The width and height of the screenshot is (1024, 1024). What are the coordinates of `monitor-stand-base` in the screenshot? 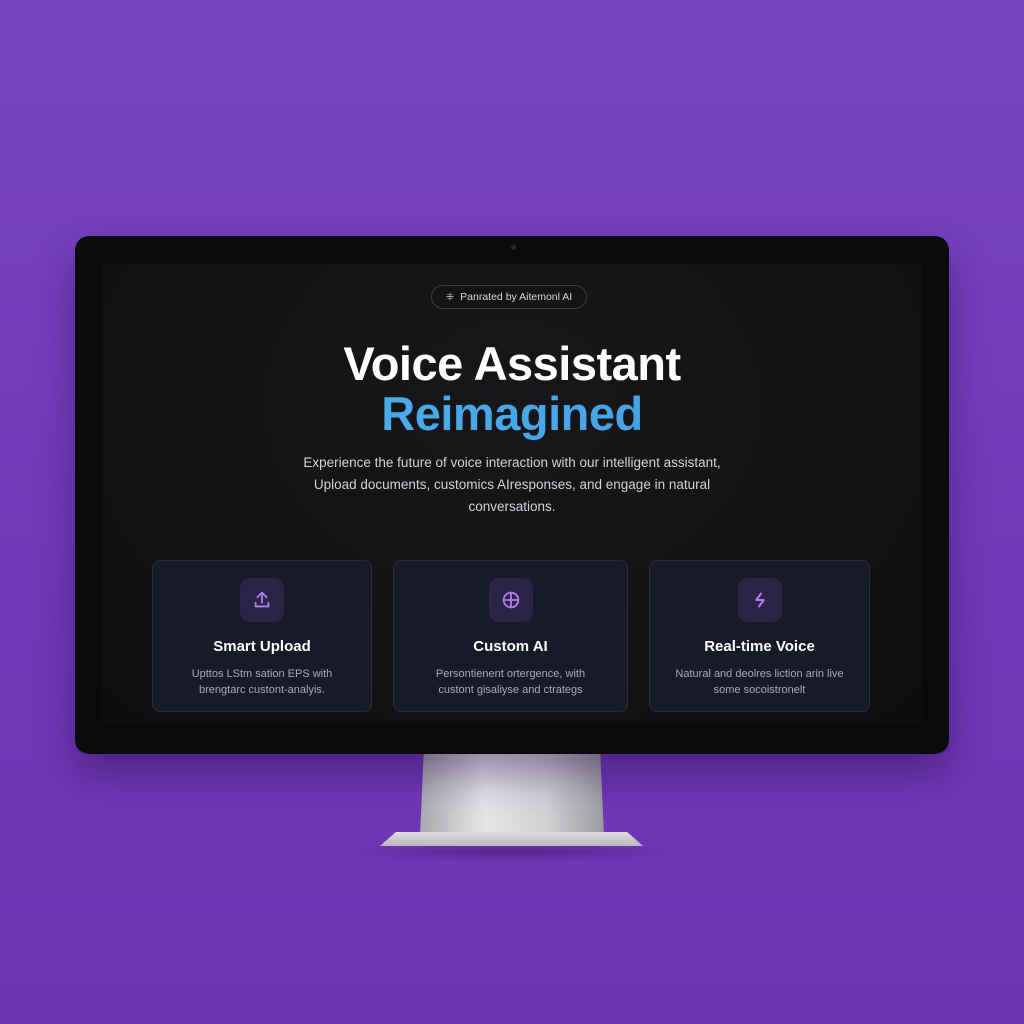 It's located at (511, 839).